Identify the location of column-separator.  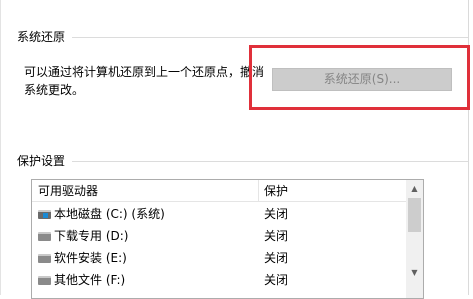
(258, 191).